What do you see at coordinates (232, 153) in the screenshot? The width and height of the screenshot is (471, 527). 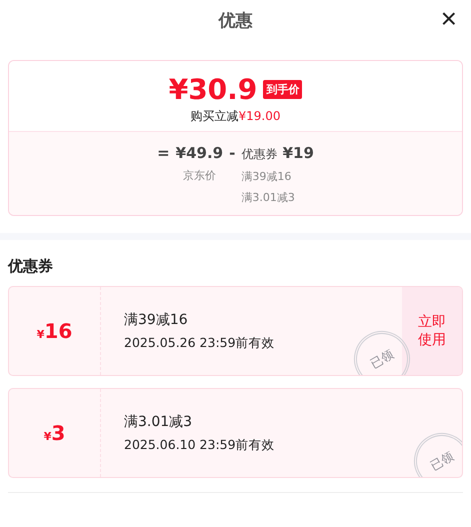 I see `minus-sign: -` at bounding box center [232, 153].